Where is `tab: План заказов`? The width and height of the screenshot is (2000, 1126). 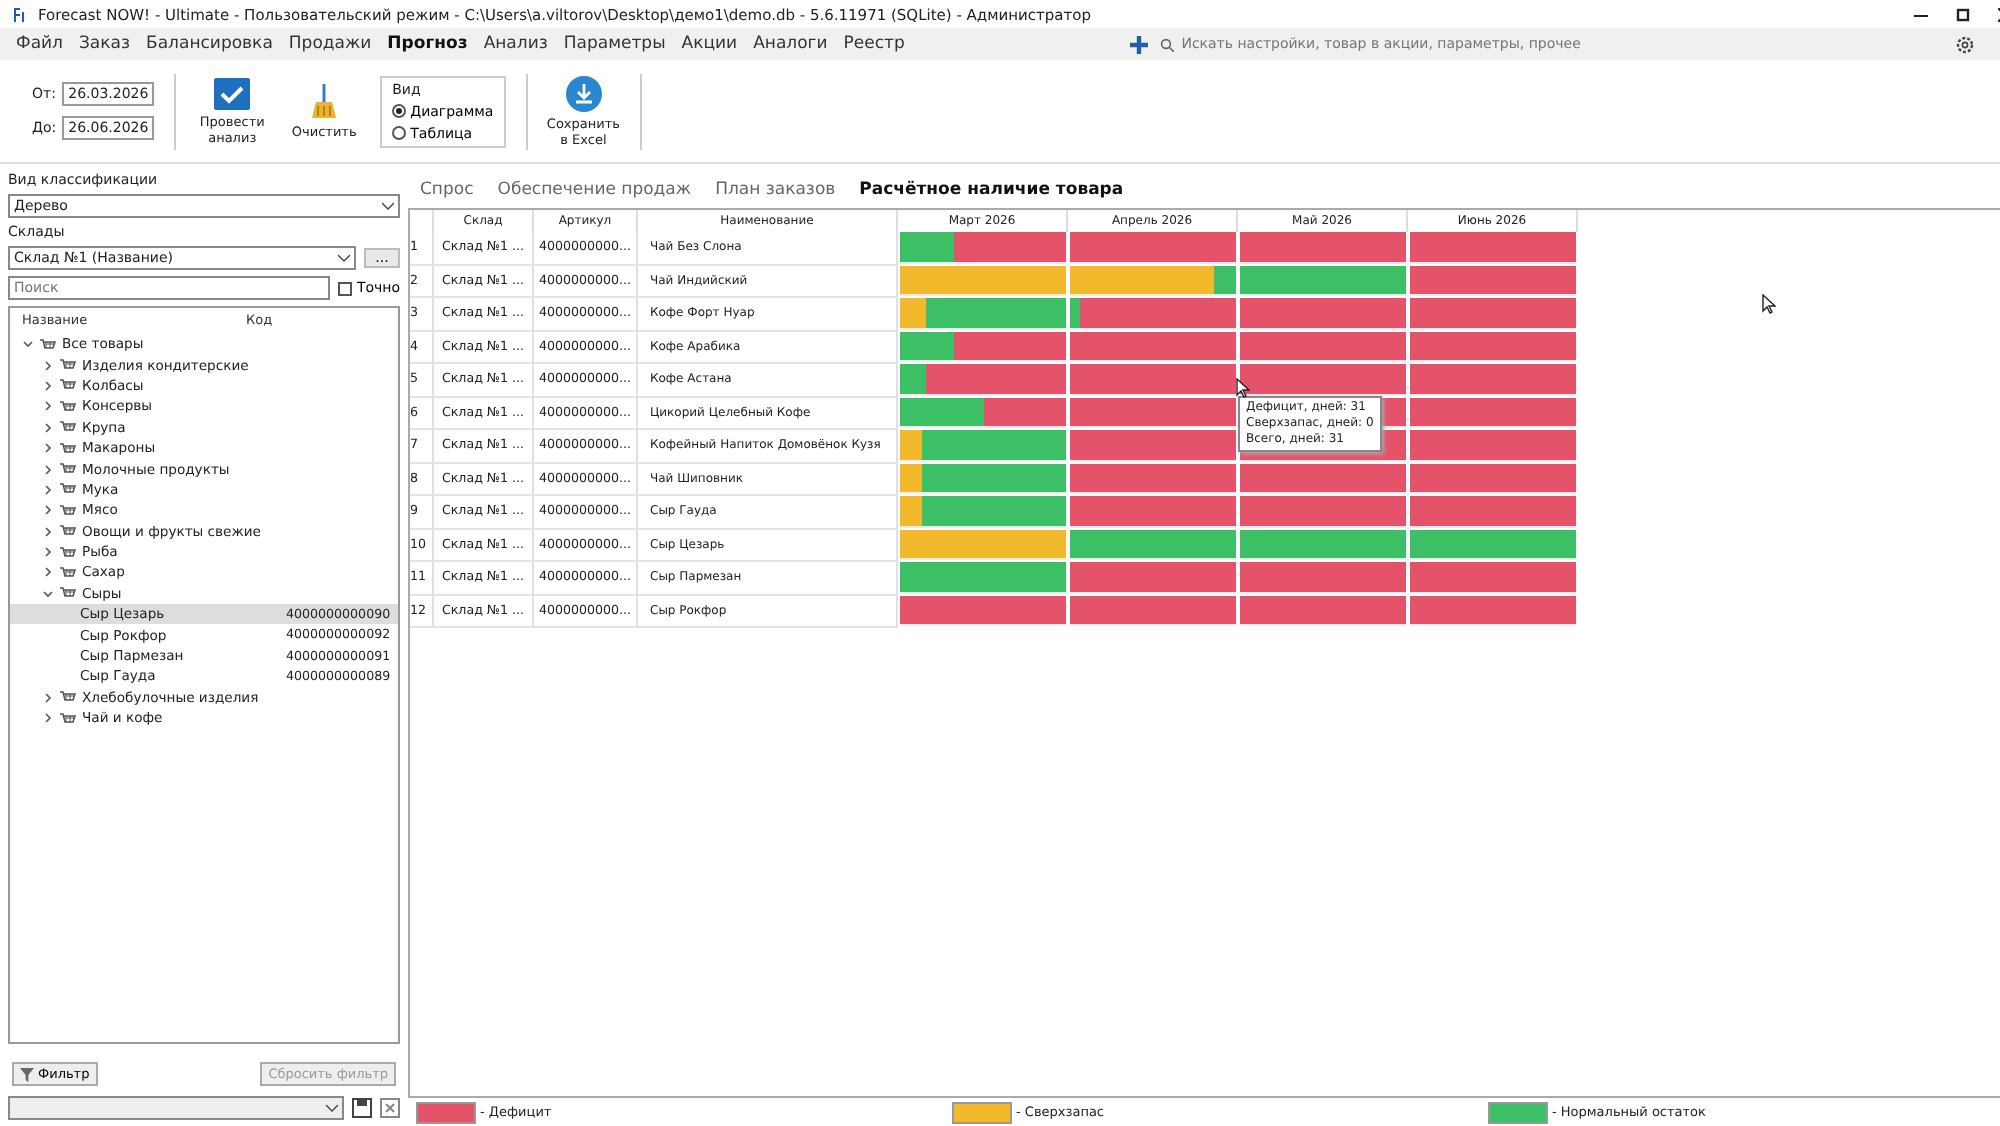 tab: План заказов is located at coordinates (775, 190).